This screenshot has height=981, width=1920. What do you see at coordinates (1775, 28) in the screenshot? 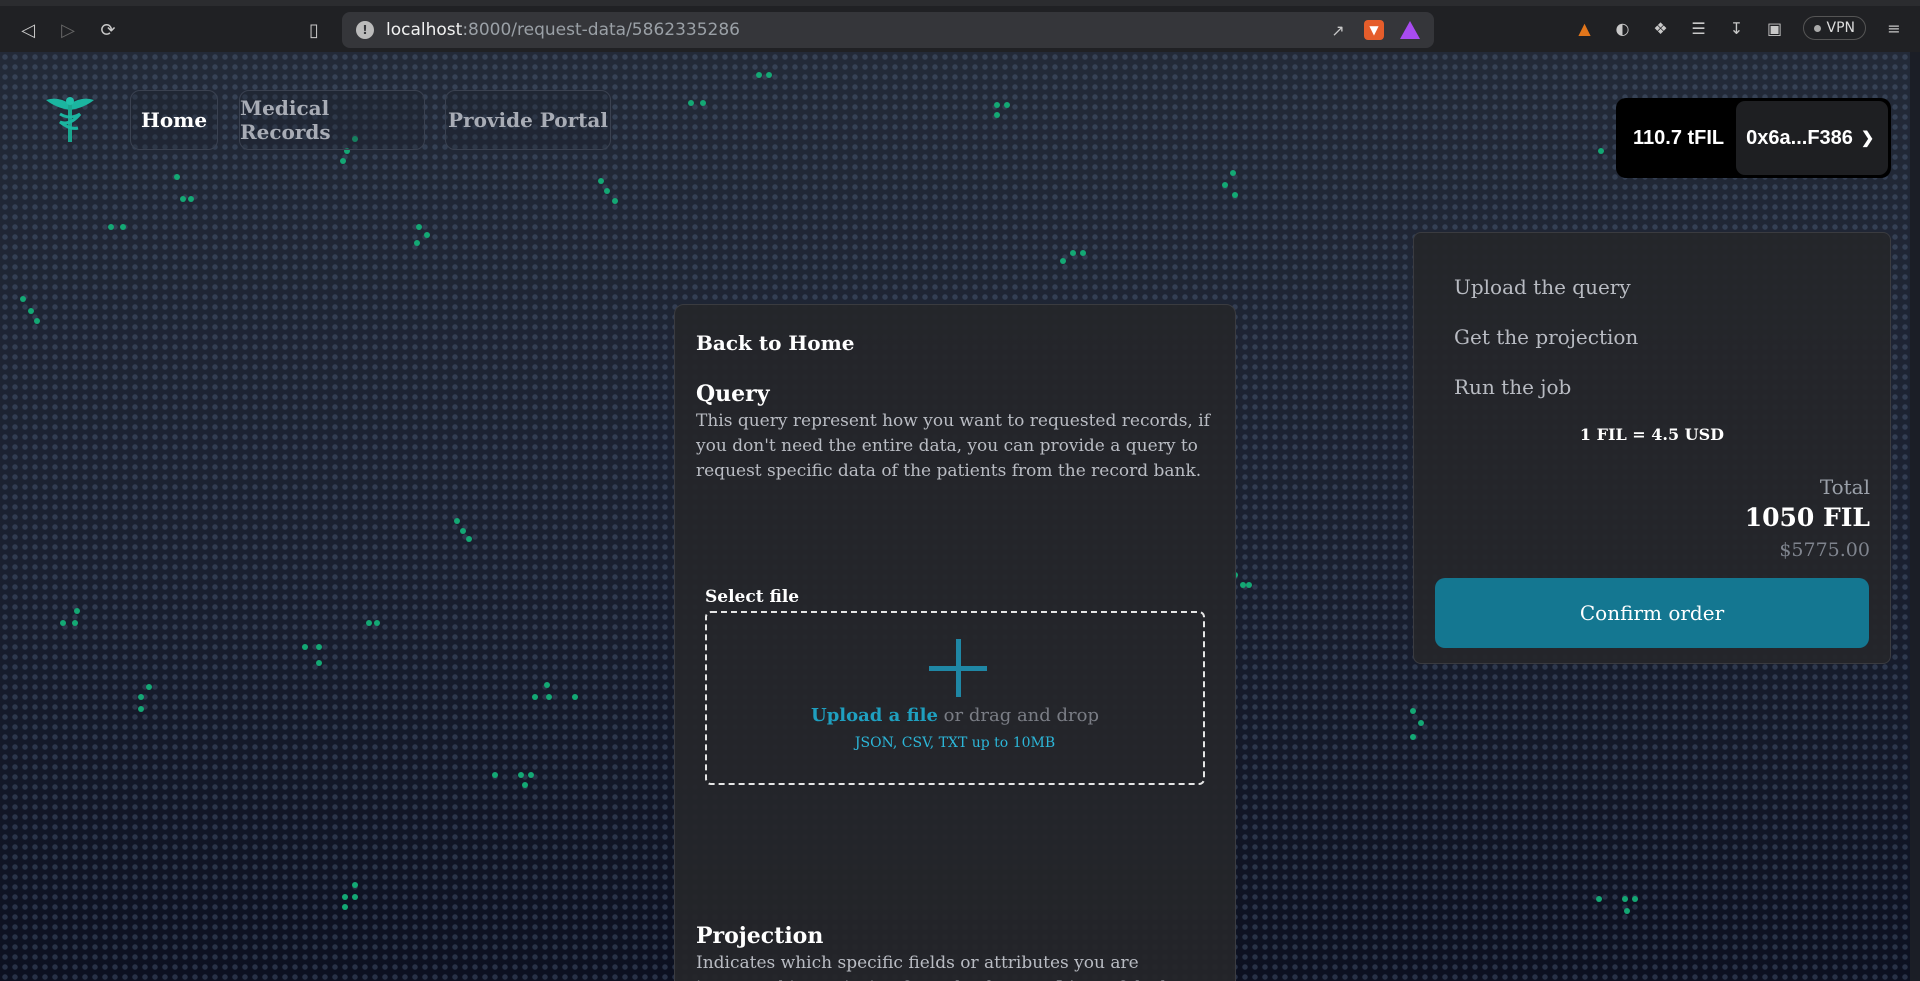
I see `wallet-icon: ▣` at bounding box center [1775, 28].